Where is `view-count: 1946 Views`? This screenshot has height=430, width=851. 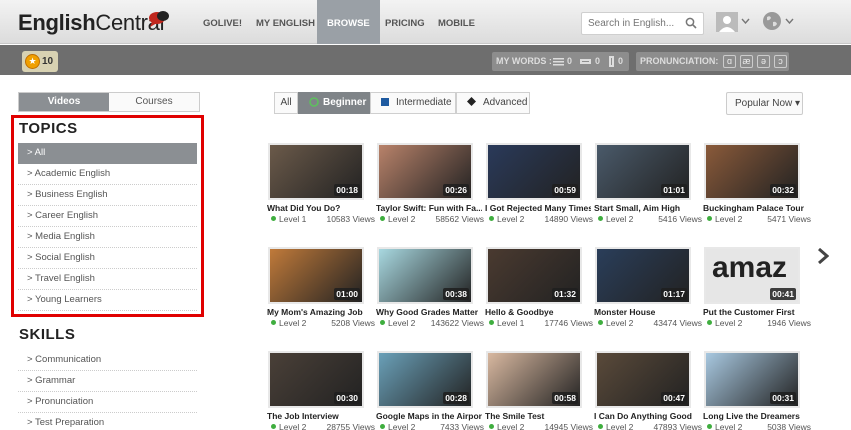 view-count: 1946 Views is located at coordinates (789, 323).